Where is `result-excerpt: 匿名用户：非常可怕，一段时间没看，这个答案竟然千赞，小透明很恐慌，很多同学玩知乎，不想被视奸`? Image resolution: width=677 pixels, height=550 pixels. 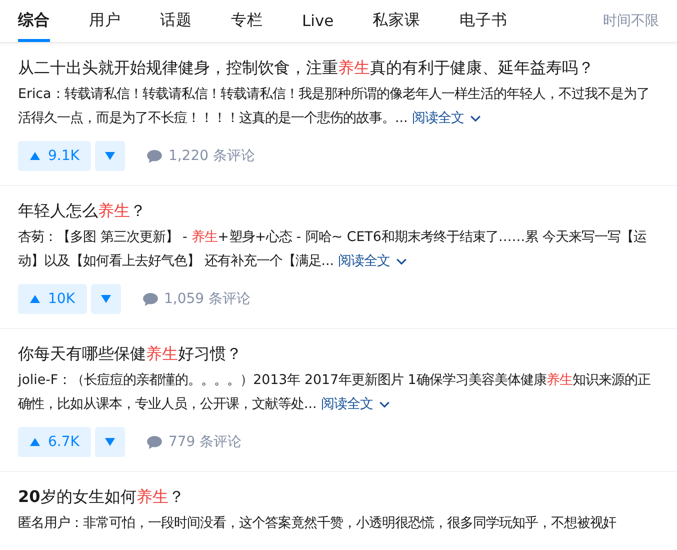
result-excerpt: 匿名用户：非常可怕，一段时间没看，这个答案竟然千赞，小透明很恐慌，很多同学玩知乎，不想被视奸 is located at coordinates (317, 523).